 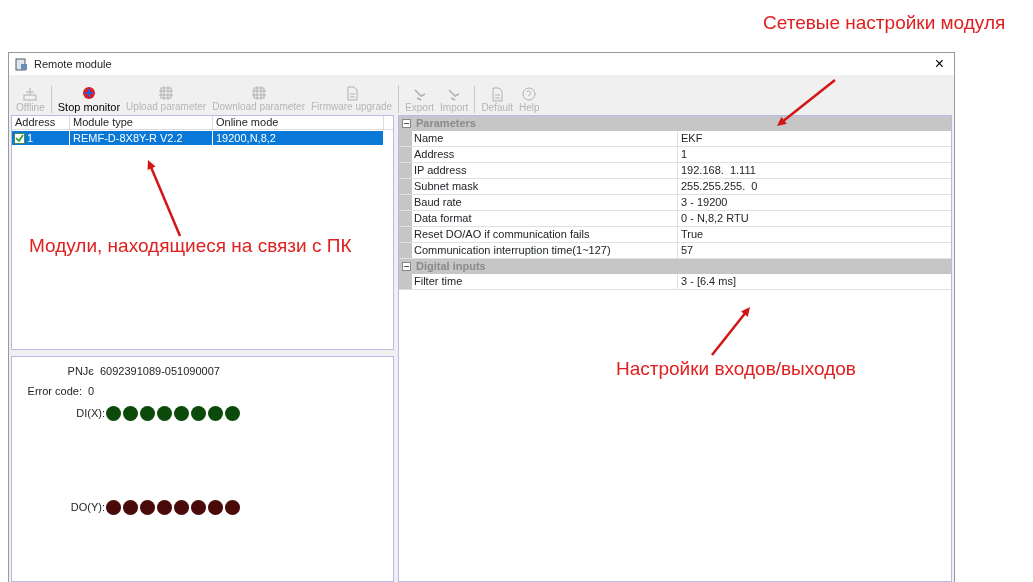 I want to click on property-value: 192.168. 1.111, so click(x=814, y=170).